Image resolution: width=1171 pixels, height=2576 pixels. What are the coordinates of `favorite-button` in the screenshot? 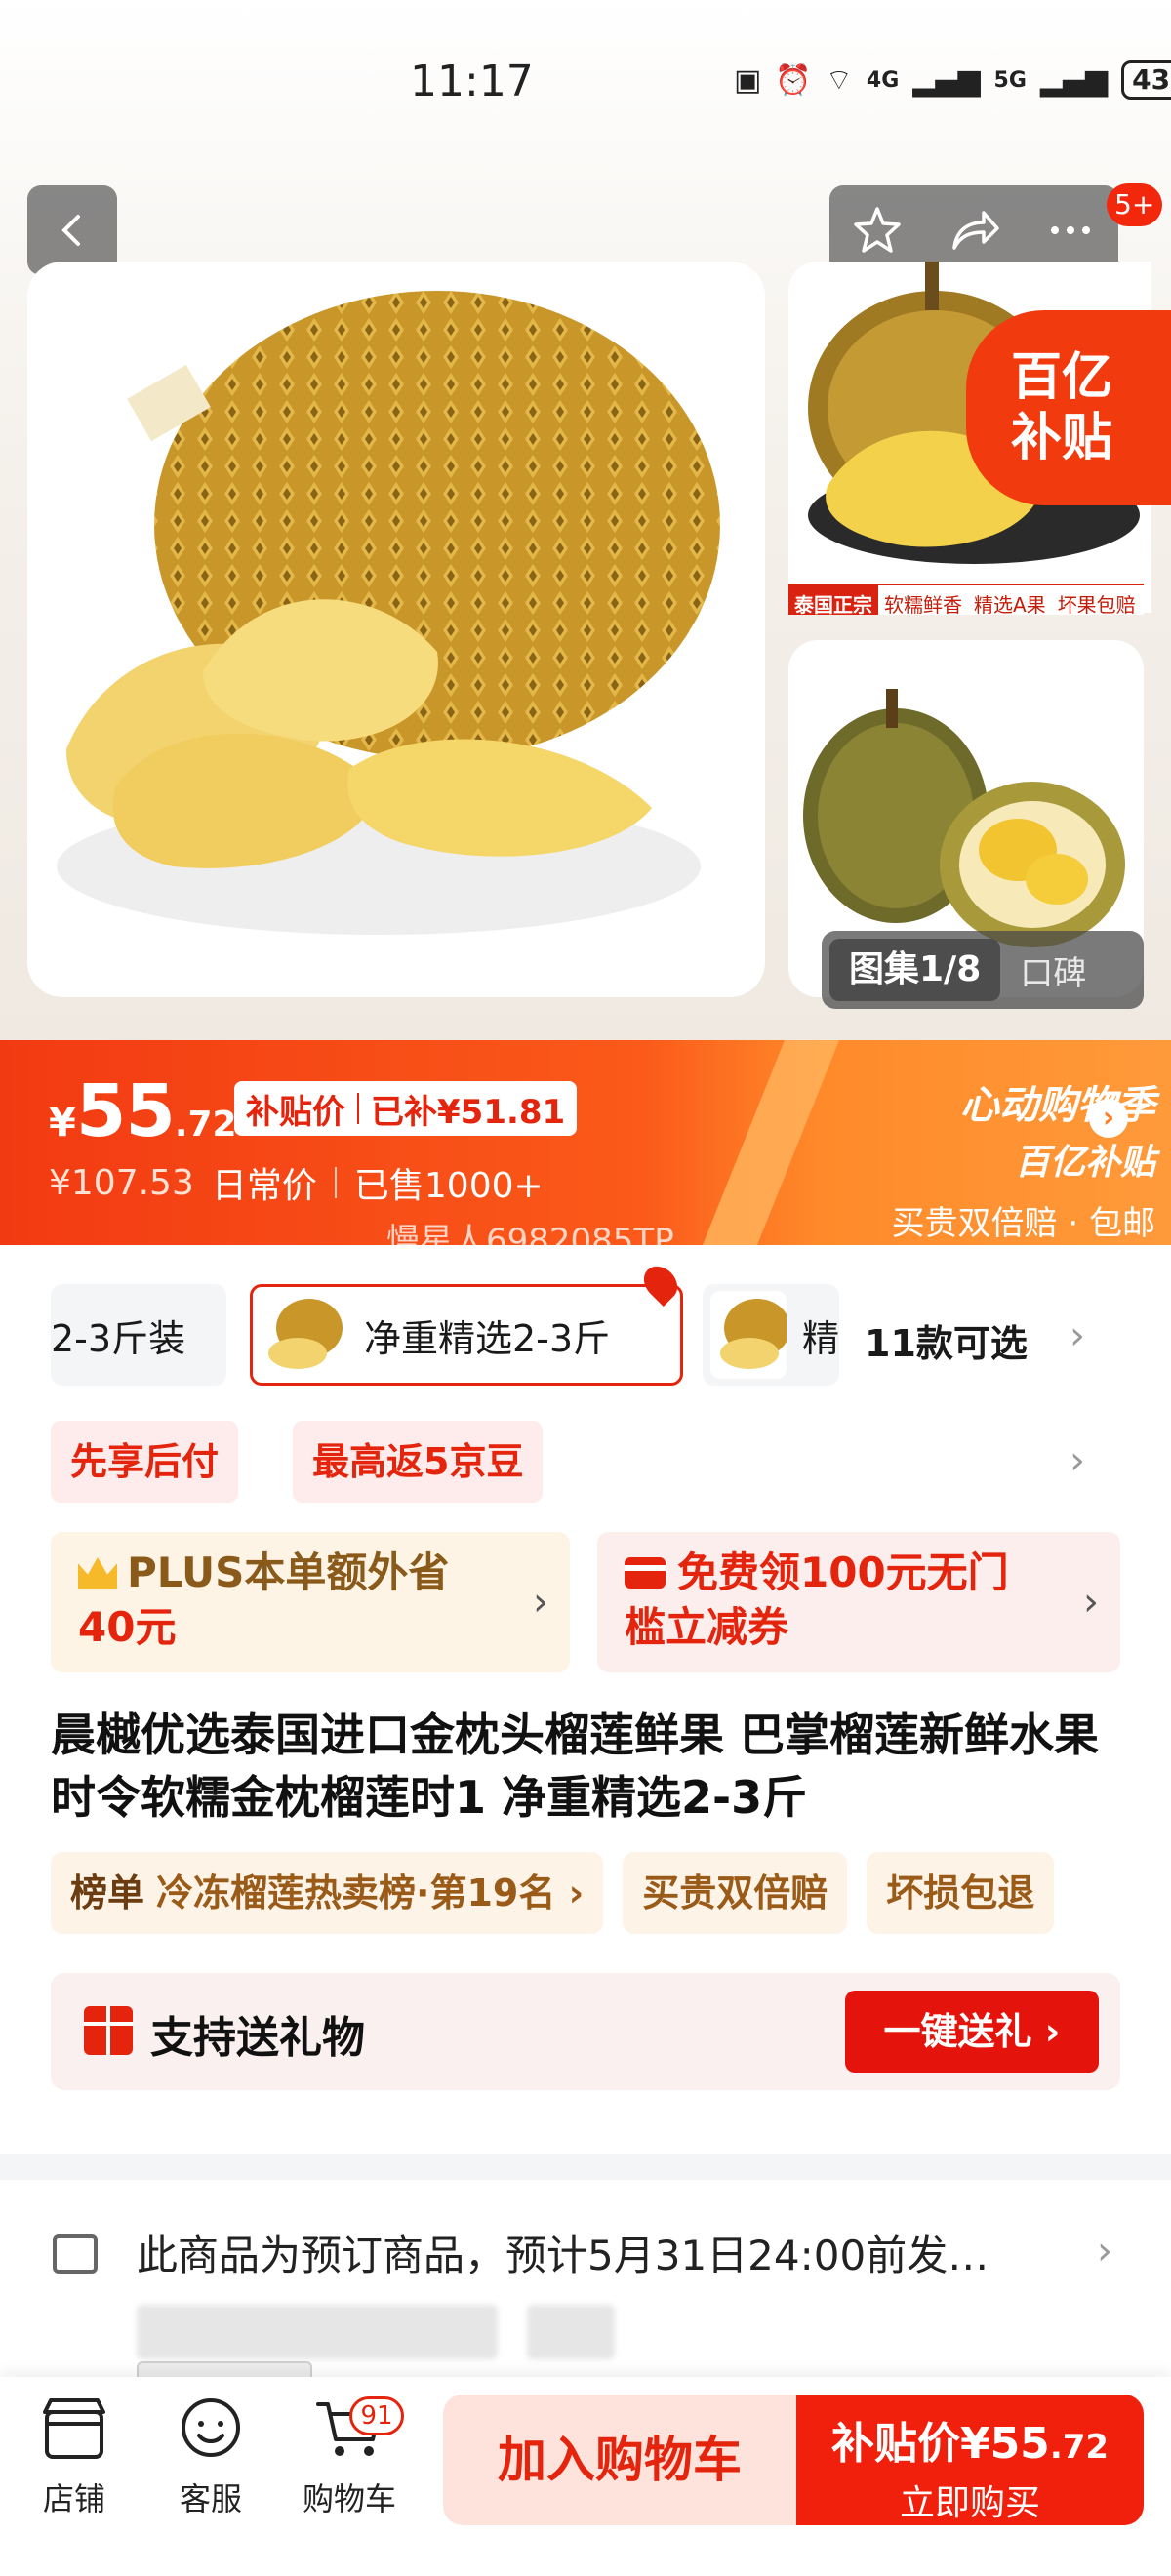 It's located at (877, 230).